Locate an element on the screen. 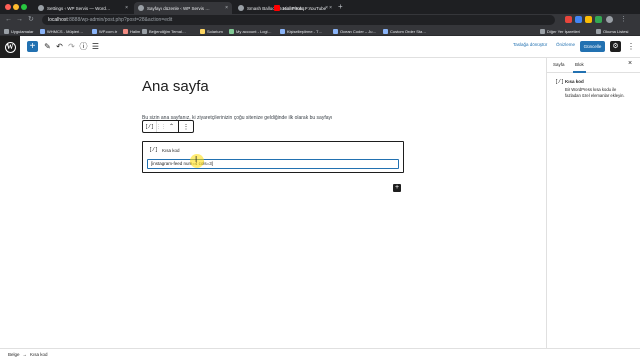 This screenshot has width=640, height=360. bookmark-item: Halim is located at coordinates (131, 31).